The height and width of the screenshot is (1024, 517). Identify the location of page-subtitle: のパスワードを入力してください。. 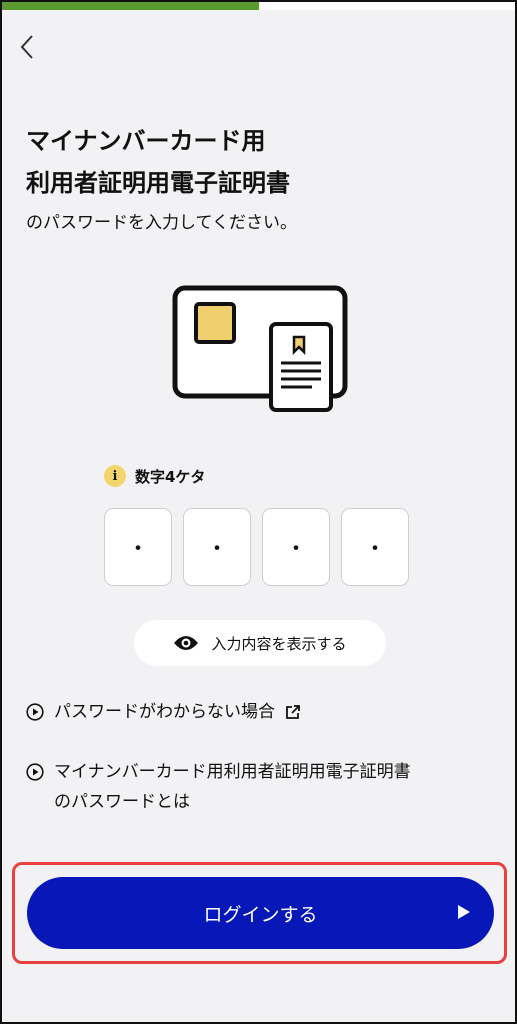
(161, 223).